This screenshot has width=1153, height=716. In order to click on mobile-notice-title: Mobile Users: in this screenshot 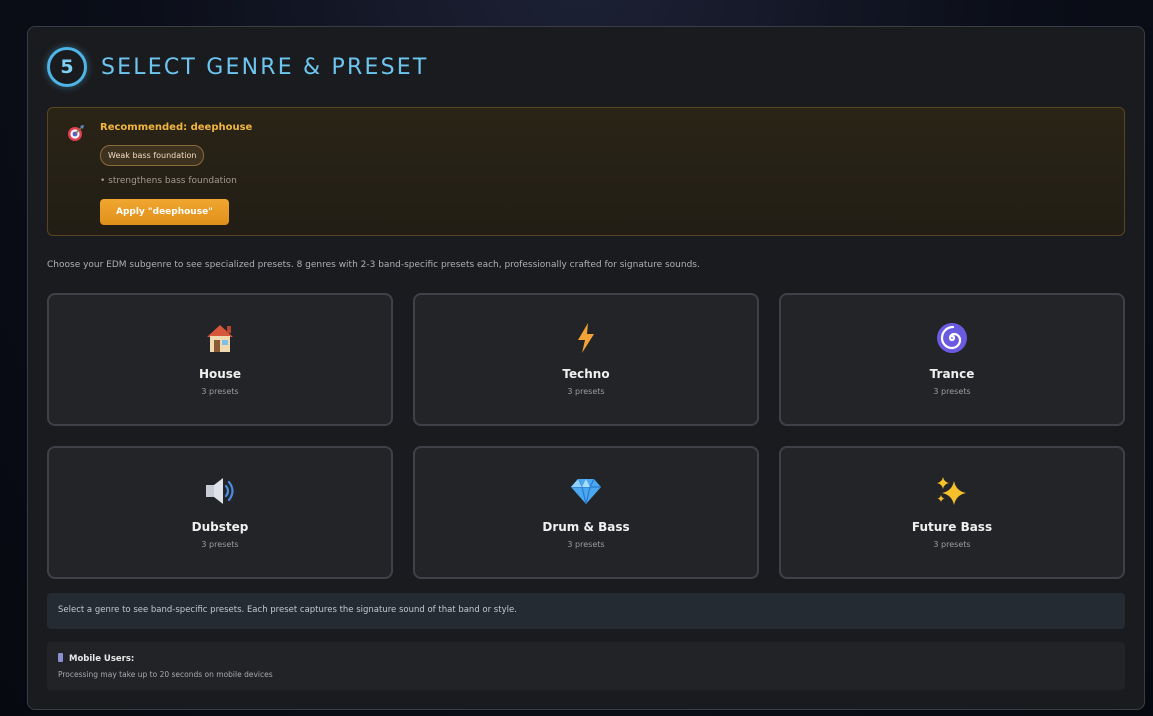, I will do `click(96, 658)`.